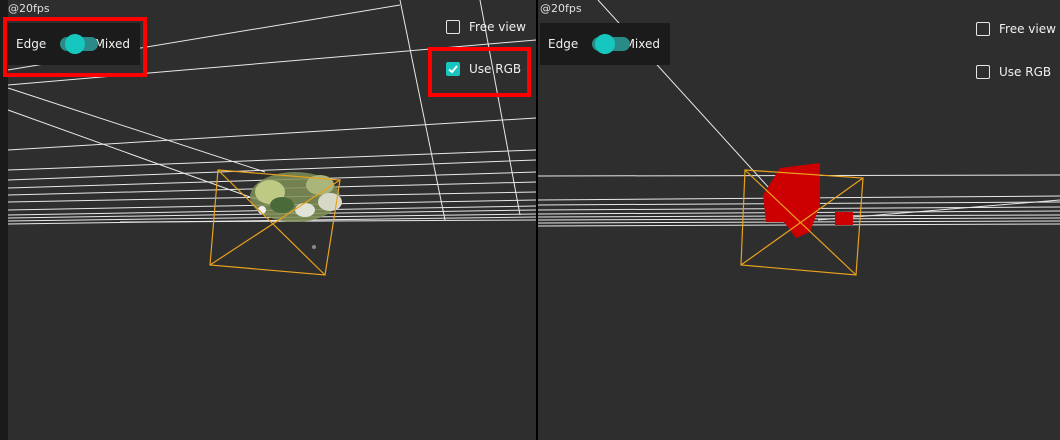 Image resolution: width=1060 pixels, height=440 pixels. What do you see at coordinates (112, 44) in the screenshot?
I see `toggle-label-mixed: Mixed` at bounding box center [112, 44].